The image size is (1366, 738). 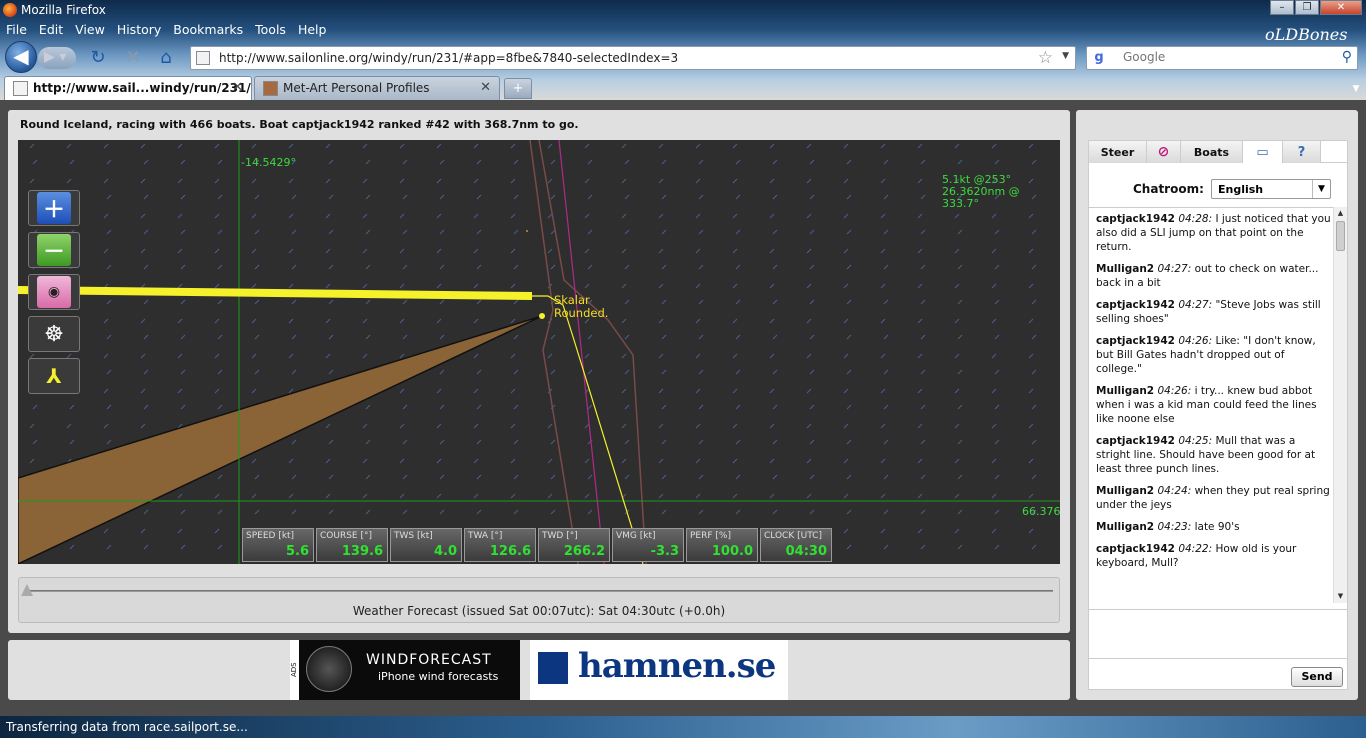 What do you see at coordinates (270, 30) in the screenshot?
I see `menu-tools: Tools` at bounding box center [270, 30].